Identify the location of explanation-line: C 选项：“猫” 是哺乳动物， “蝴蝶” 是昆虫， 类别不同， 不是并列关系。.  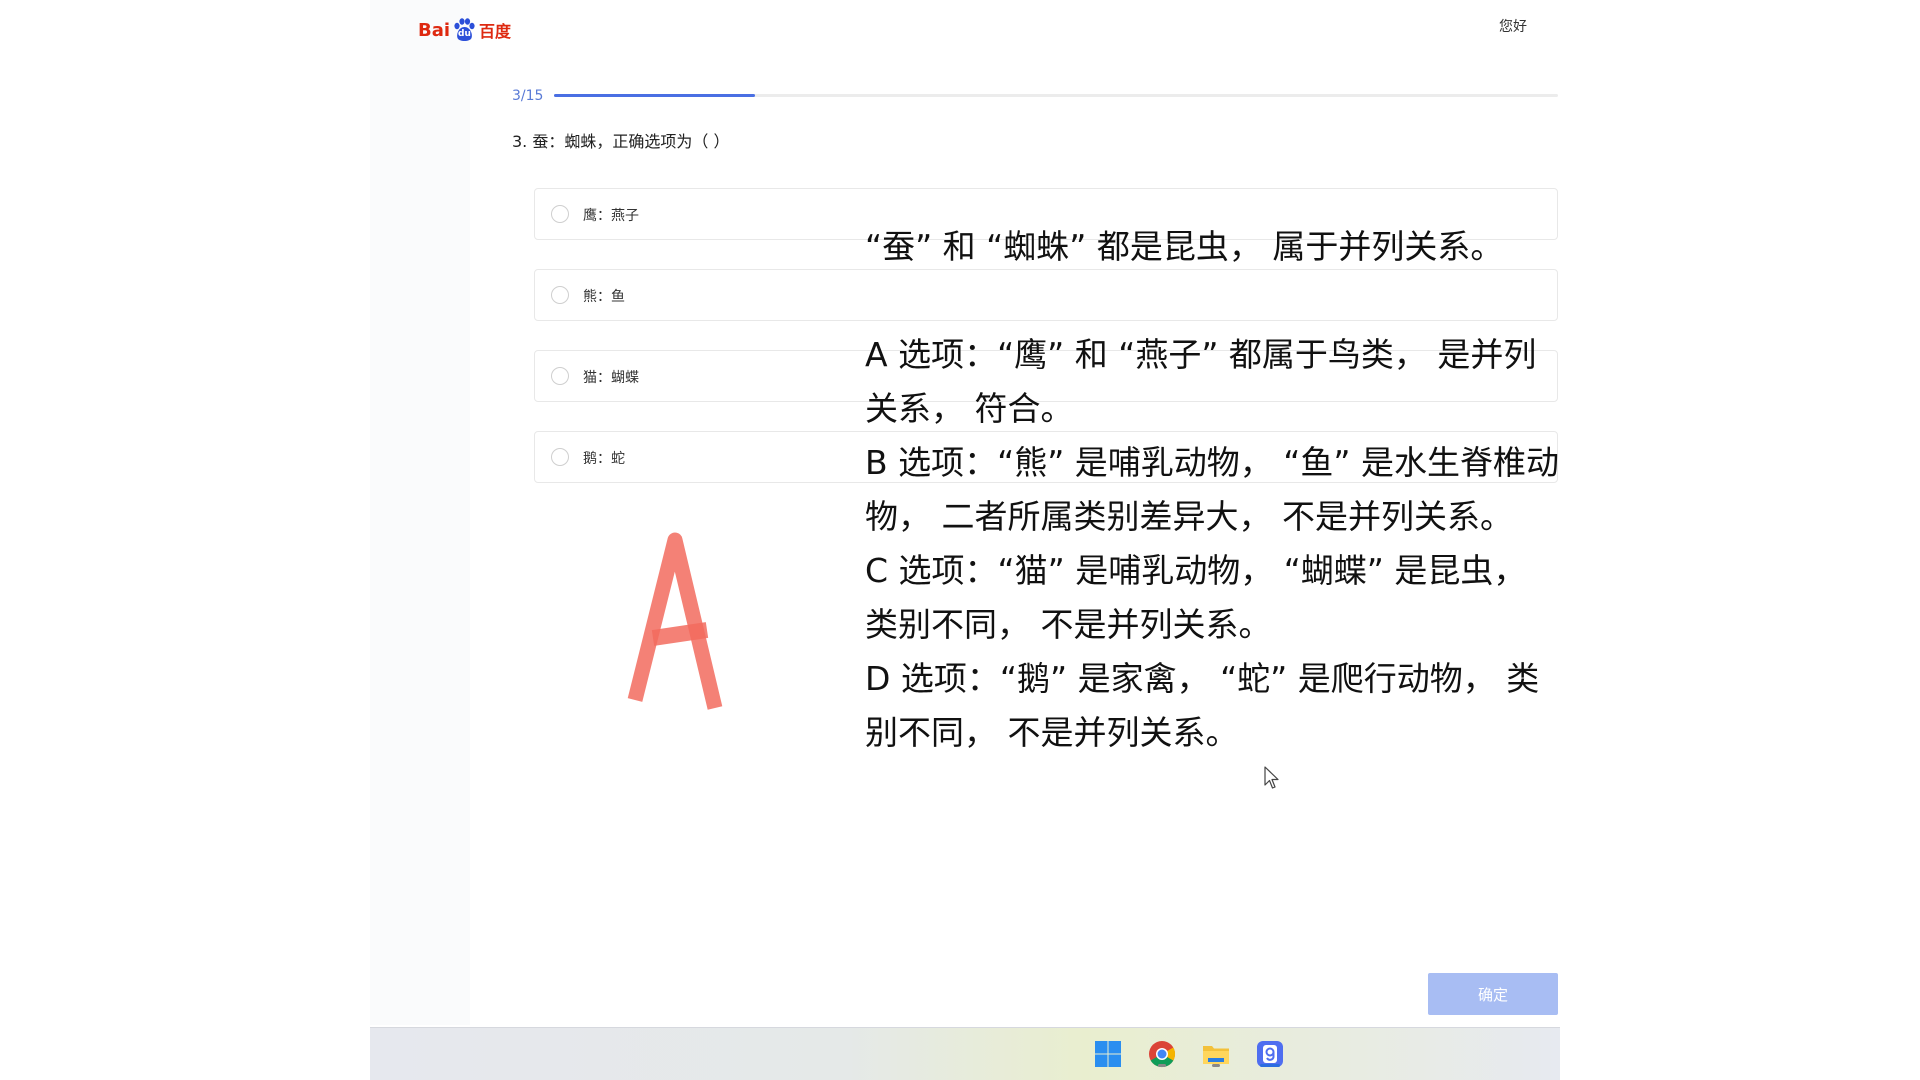
(1196, 597).